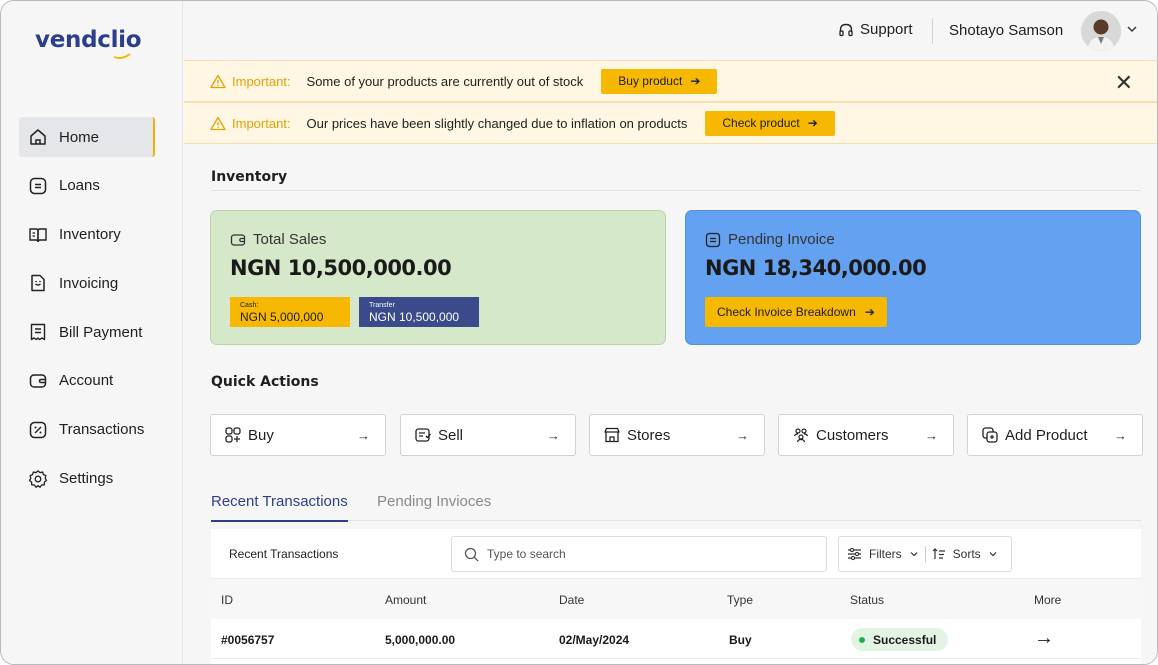 This screenshot has width=1158, height=665. What do you see at coordinates (88, 40) in the screenshot?
I see `brand-logo: vendclio` at bounding box center [88, 40].